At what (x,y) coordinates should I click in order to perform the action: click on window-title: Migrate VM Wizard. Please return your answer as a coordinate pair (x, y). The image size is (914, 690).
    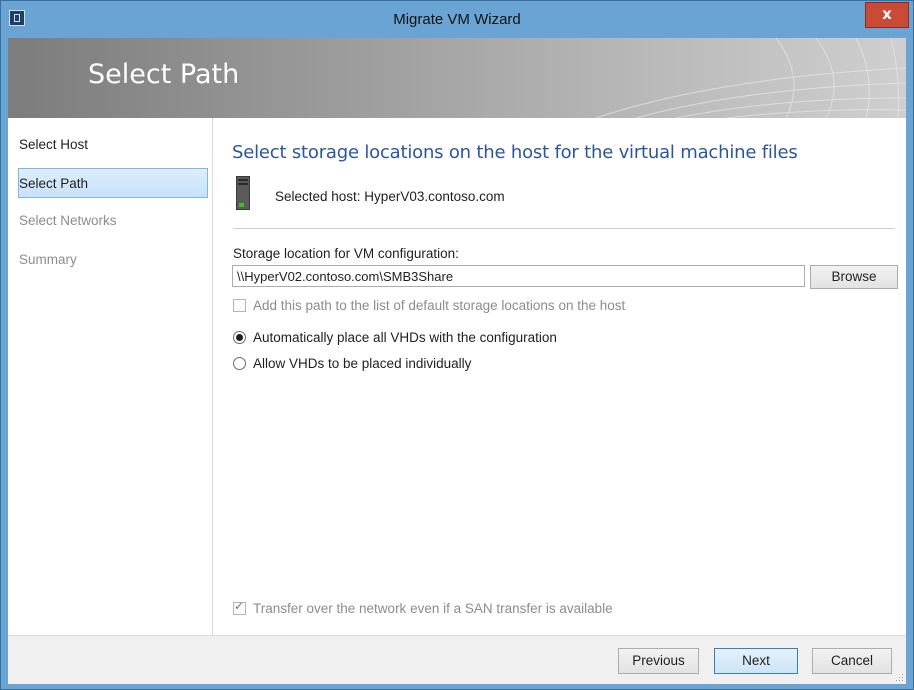
    Looking at the image, I should click on (457, 19).